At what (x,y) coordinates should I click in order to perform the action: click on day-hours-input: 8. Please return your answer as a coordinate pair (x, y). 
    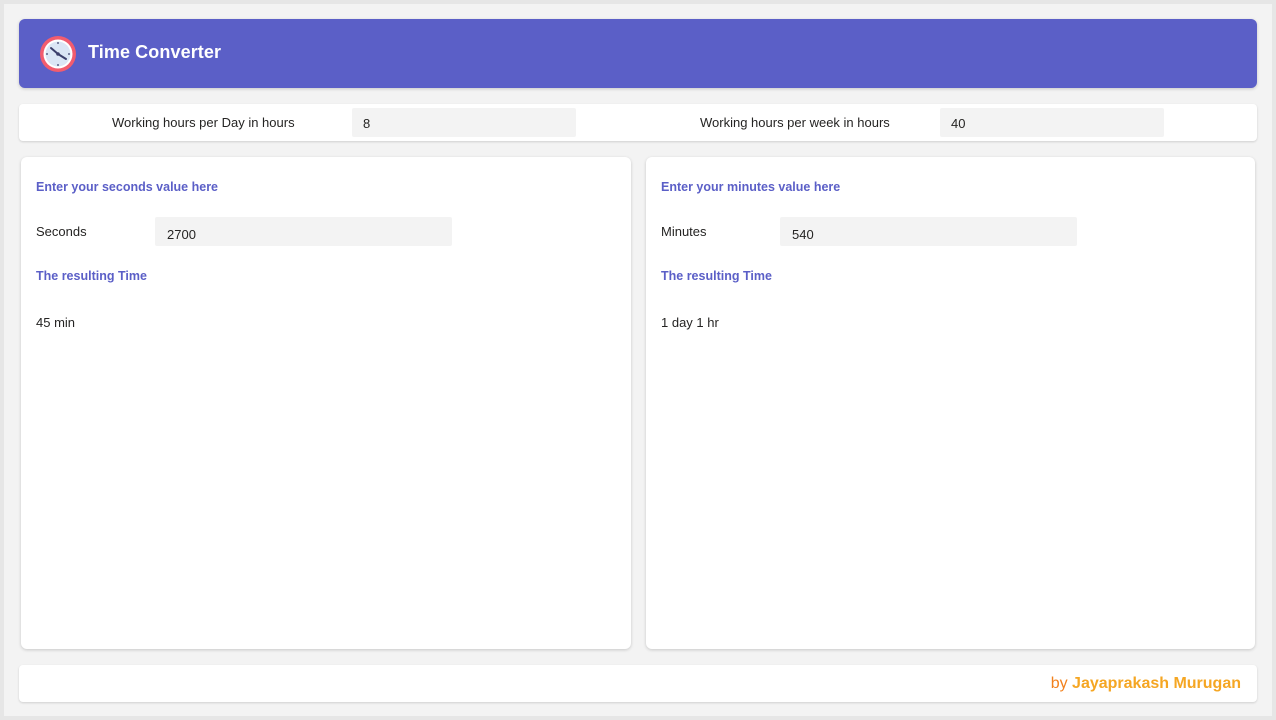
    Looking at the image, I should click on (464, 122).